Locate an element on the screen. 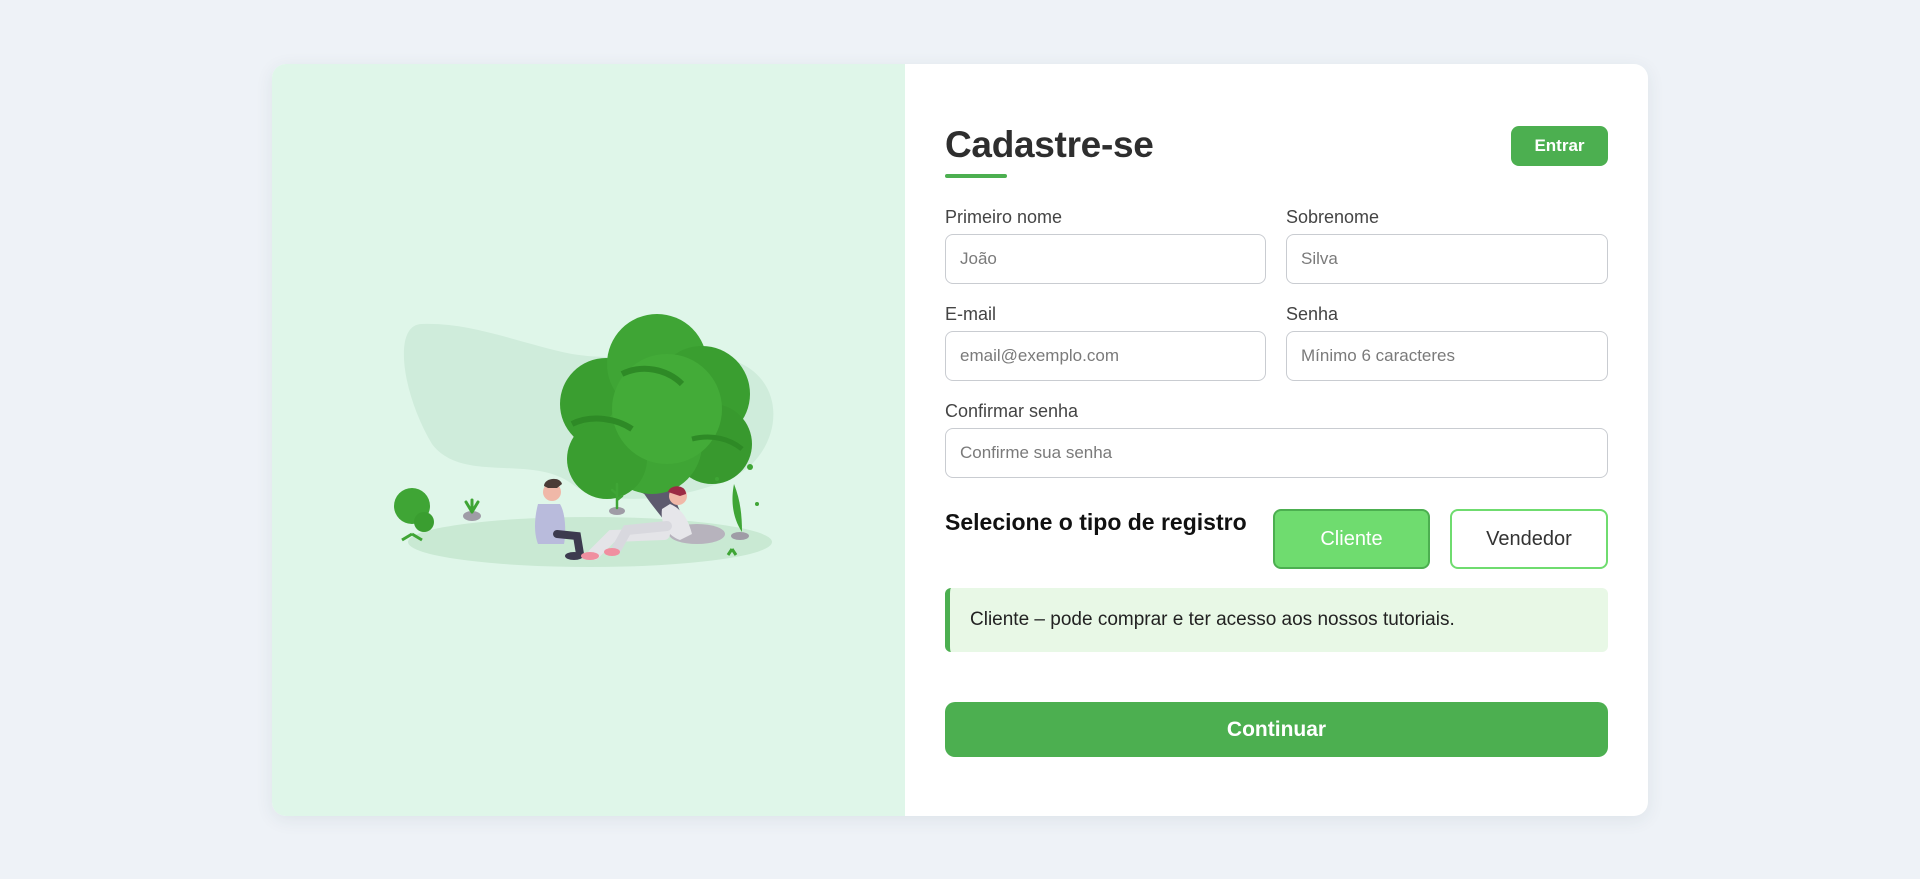 The image size is (1920, 879). email-label: E-mail is located at coordinates (971, 314).